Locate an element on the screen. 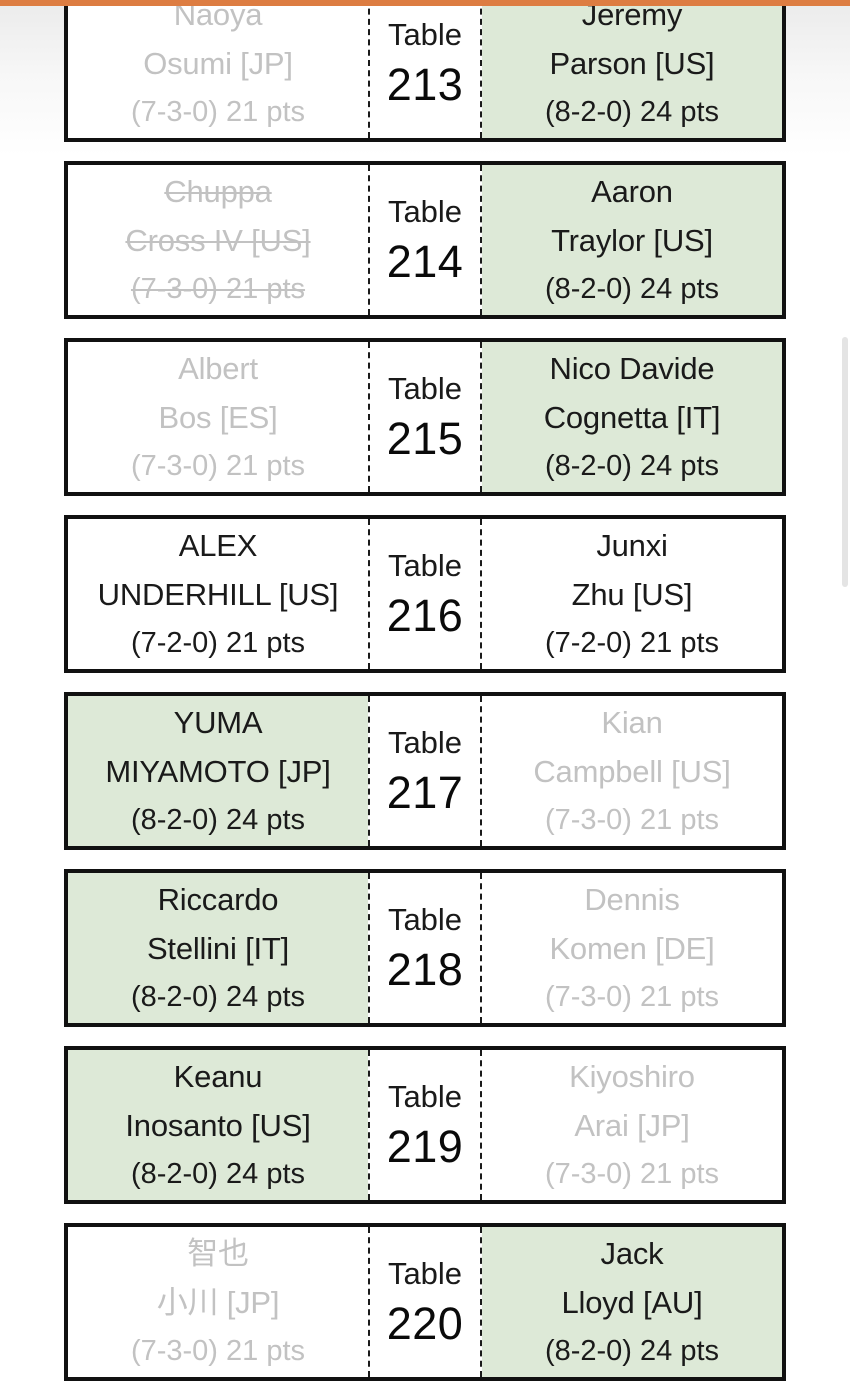 This screenshot has height=1391, width=850. player-name-line2: Parson [US] is located at coordinates (632, 63).